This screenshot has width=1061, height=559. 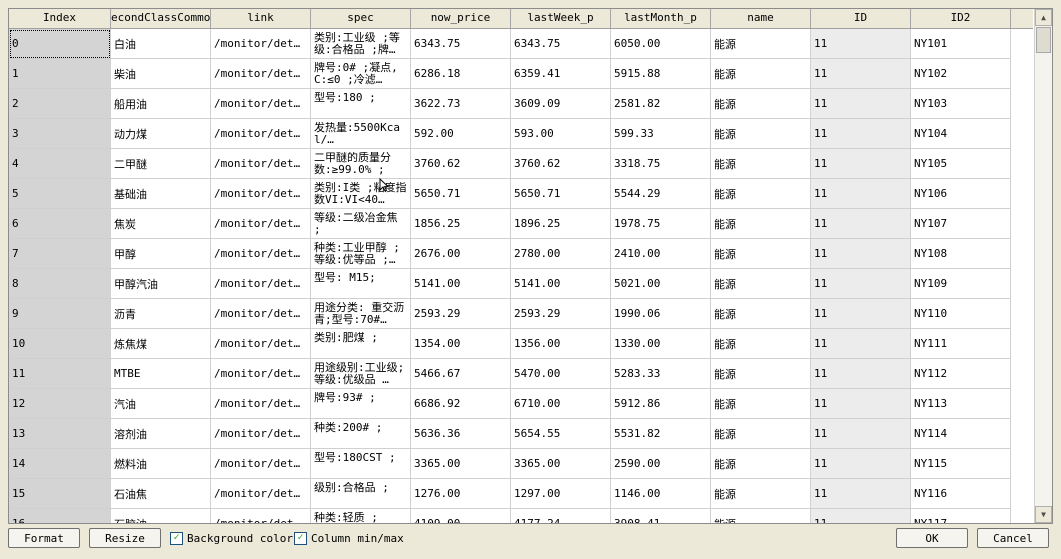 I want to click on cell-id2: NY115, so click(x=961, y=464).